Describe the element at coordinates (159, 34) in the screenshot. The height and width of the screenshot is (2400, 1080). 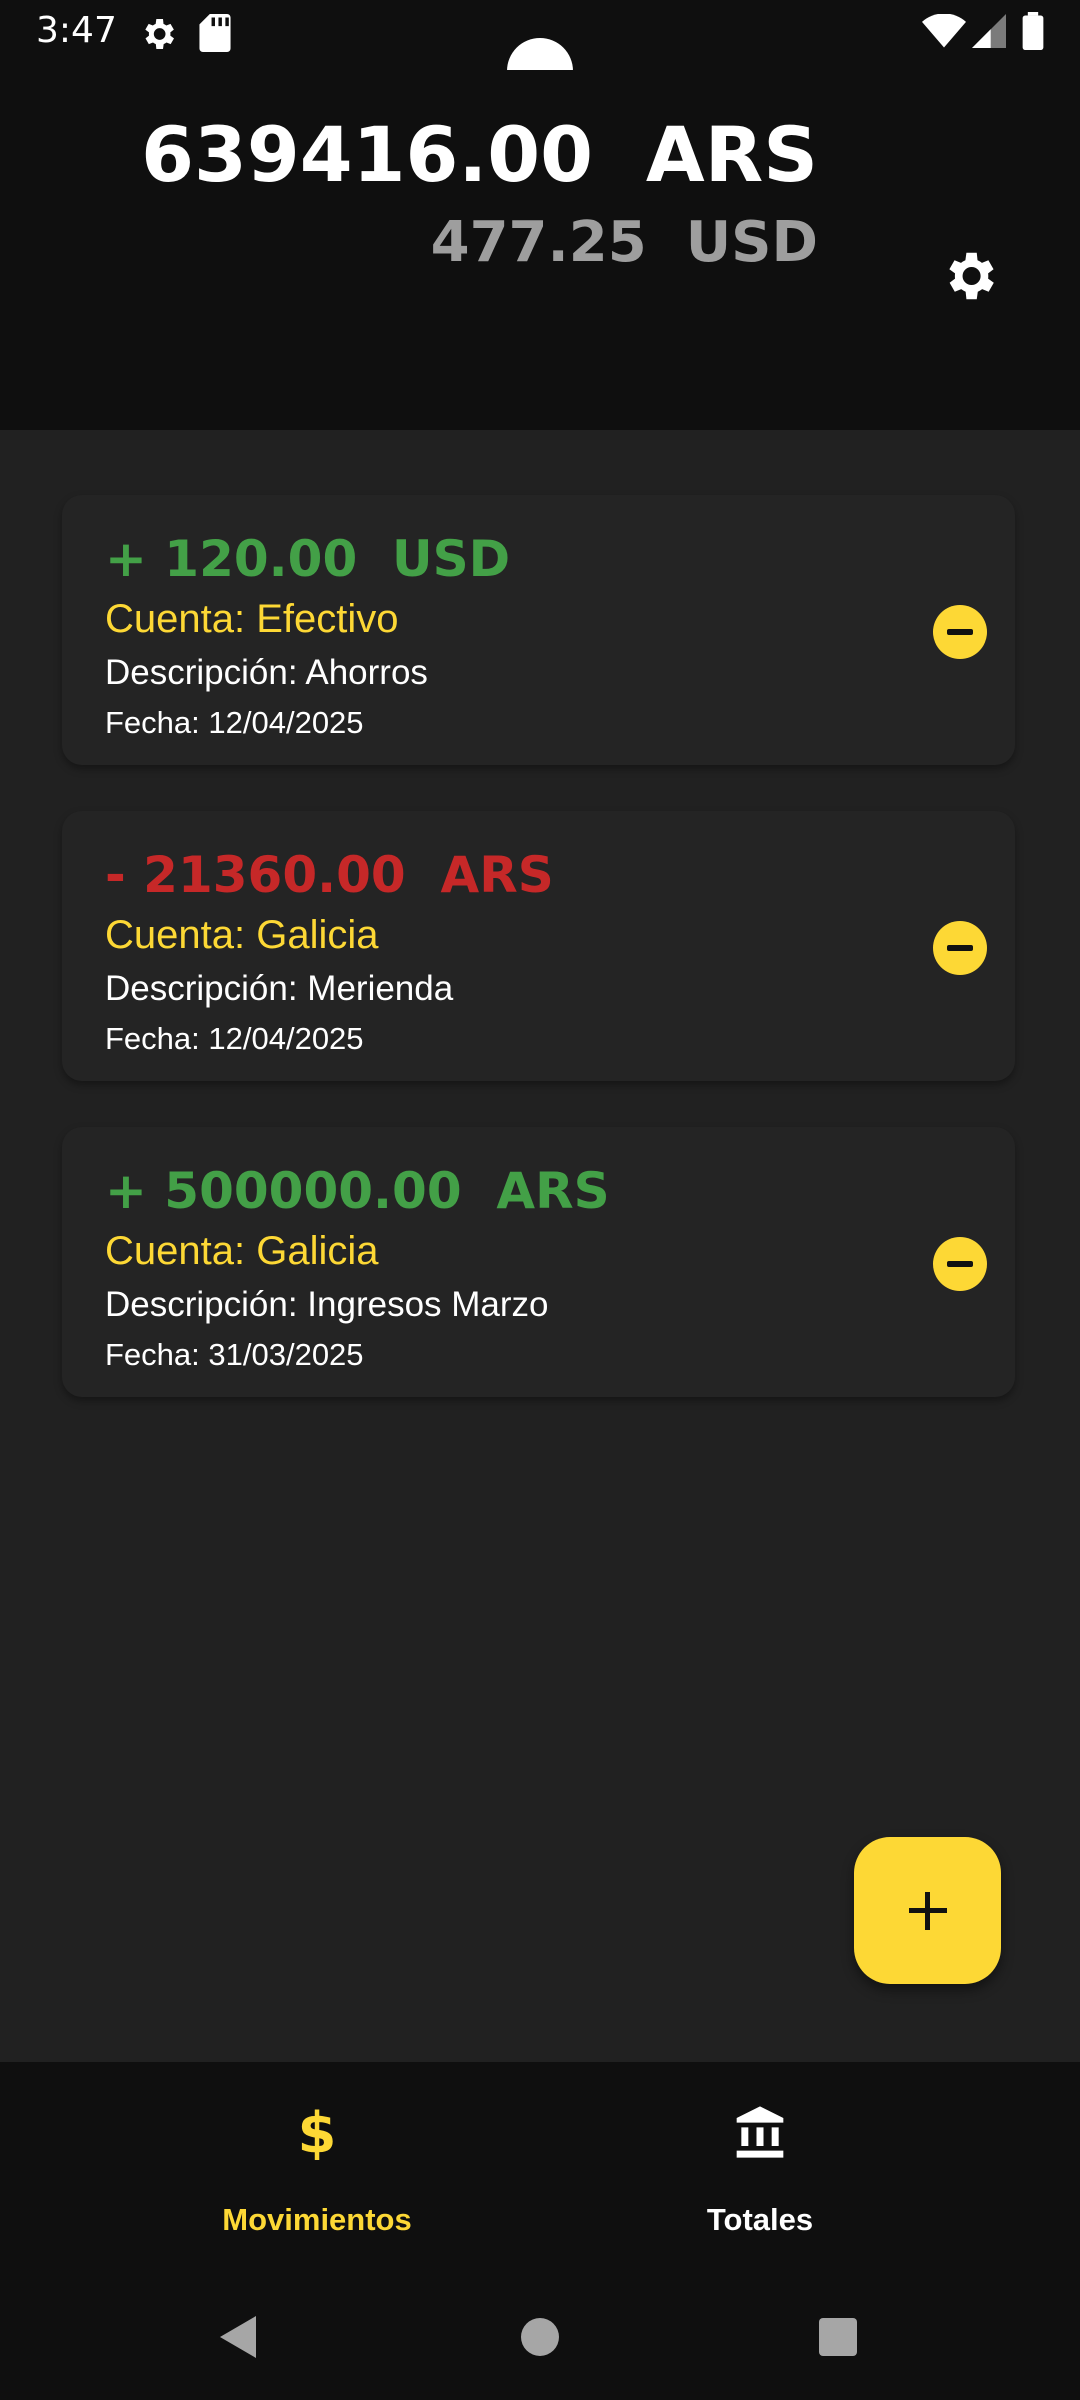
I see `settings-status-icon` at that location.